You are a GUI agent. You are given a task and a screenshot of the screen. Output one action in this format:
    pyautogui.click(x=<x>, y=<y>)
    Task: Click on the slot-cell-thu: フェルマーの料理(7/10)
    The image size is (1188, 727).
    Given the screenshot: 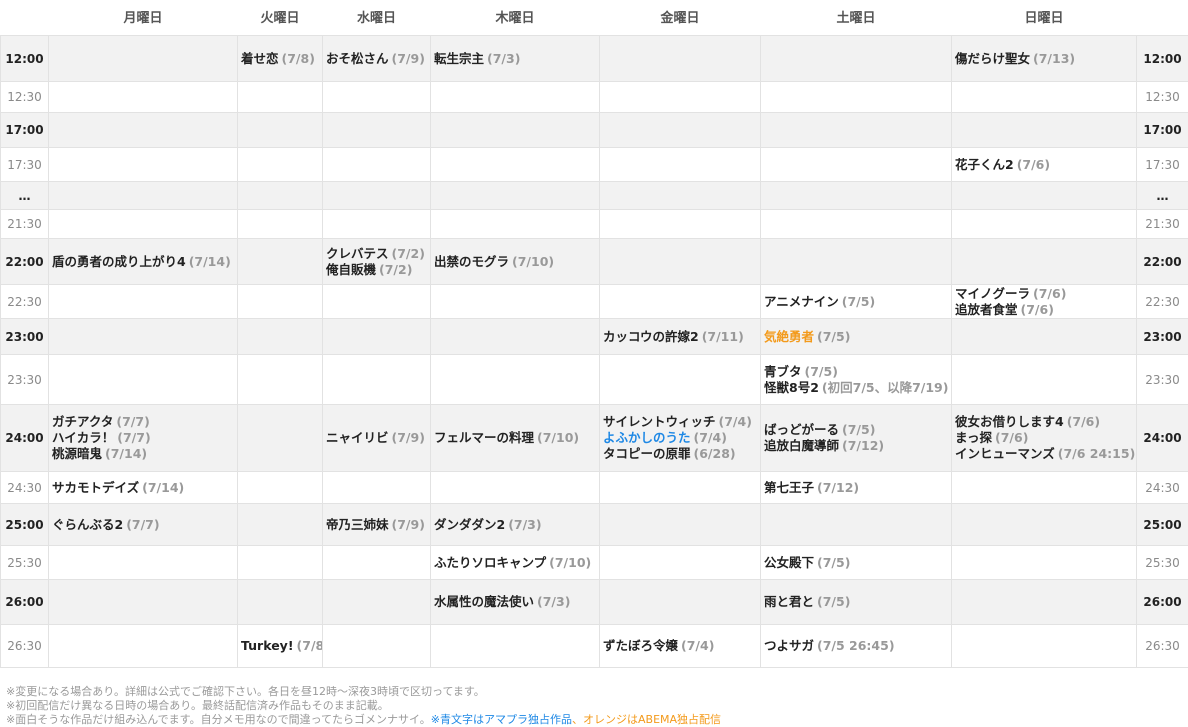 What is the action you would take?
    pyautogui.click(x=515, y=438)
    